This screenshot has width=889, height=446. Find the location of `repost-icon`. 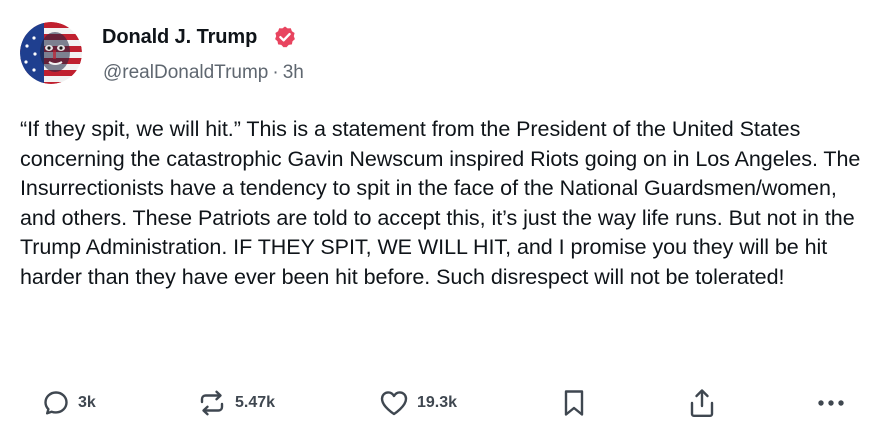

repost-icon is located at coordinates (212, 403).